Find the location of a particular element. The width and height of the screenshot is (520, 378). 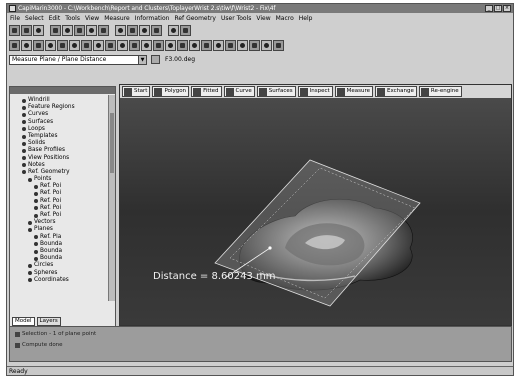

iso-view-icon is located at coordinates (98, 45).